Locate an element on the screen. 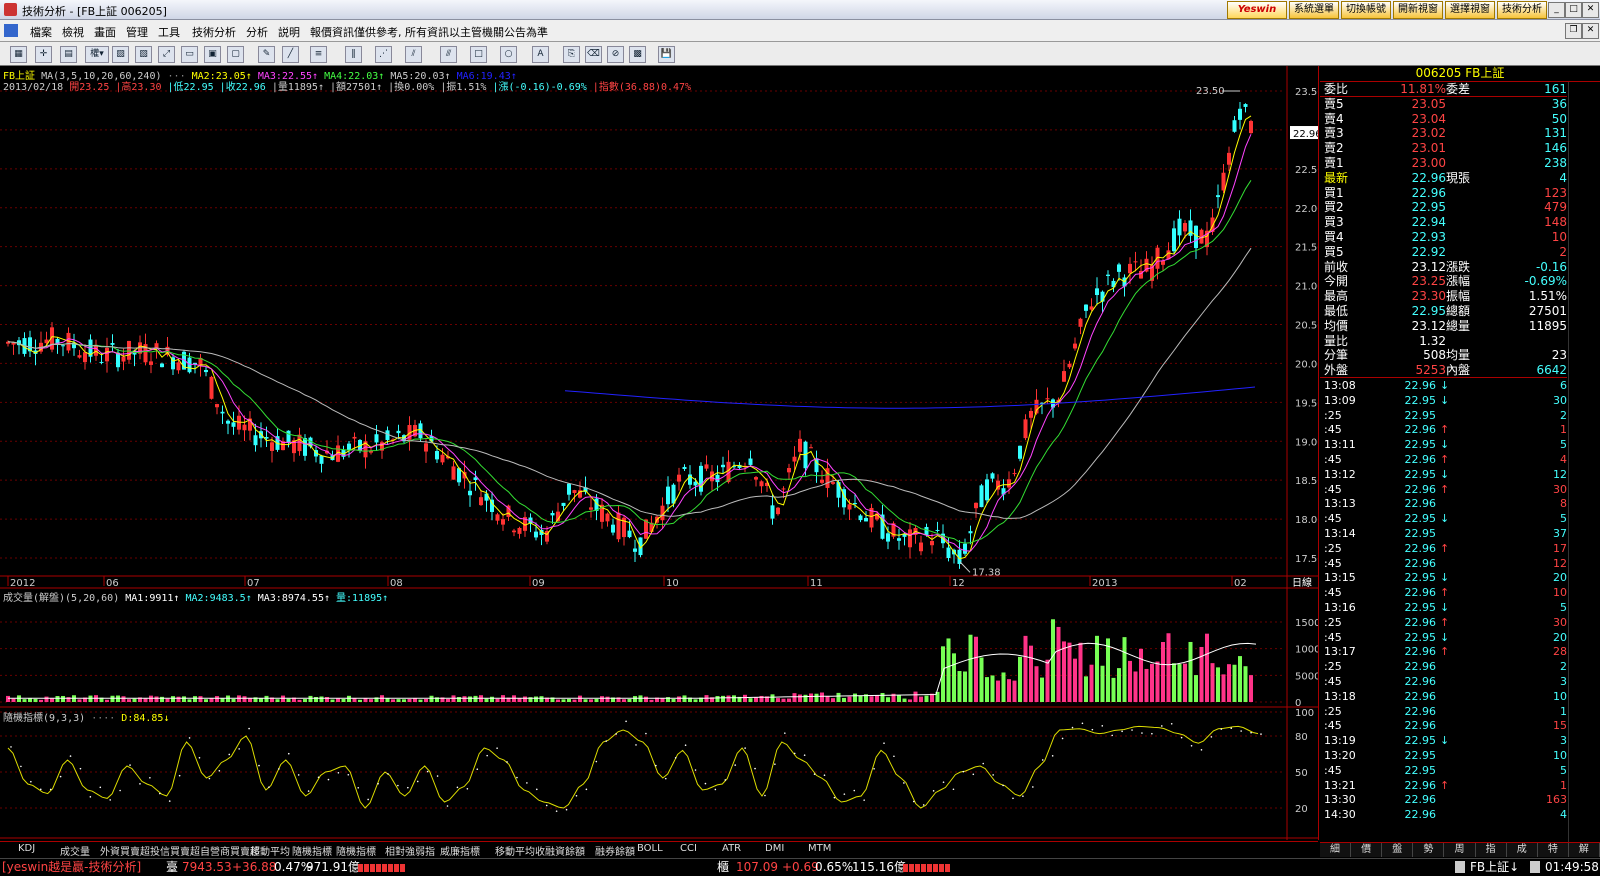 The width and height of the screenshot is (1600, 876). indicator-tab: 投信買賣超 is located at coordinates (175, 850).